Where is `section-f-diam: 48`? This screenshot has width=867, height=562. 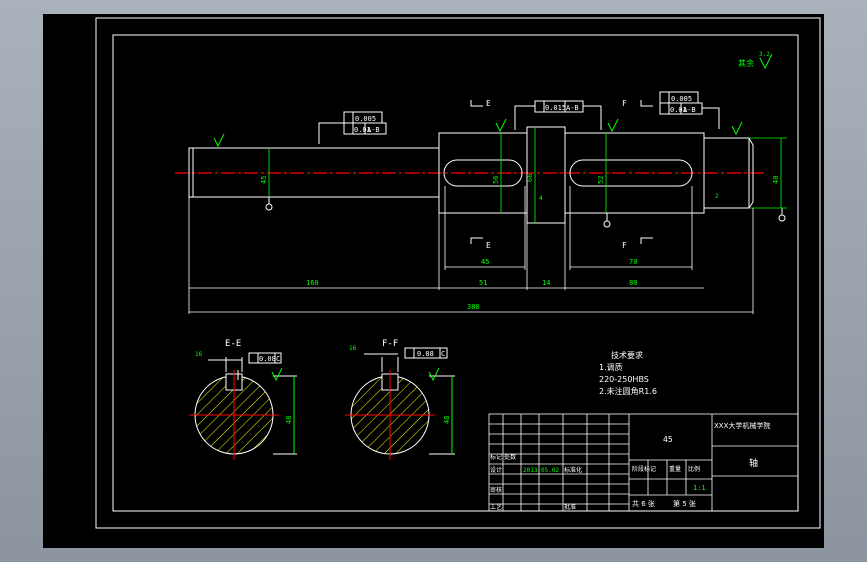 section-f-diam: 48 is located at coordinates (447, 420).